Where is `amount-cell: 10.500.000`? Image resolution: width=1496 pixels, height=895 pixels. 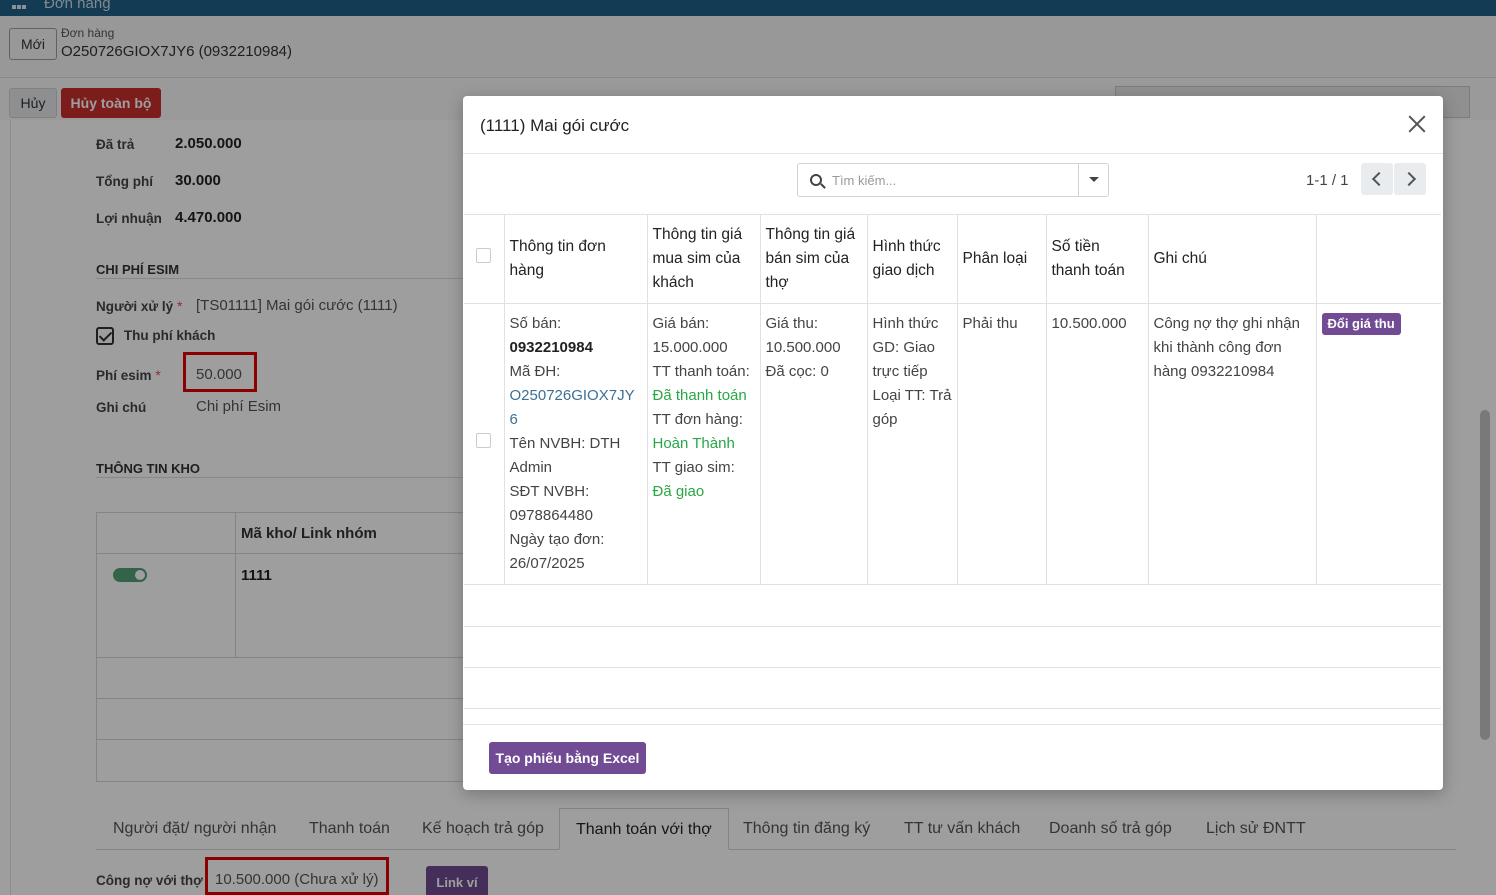
amount-cell: 10.500.000 is located at coordinates (1097, 444).